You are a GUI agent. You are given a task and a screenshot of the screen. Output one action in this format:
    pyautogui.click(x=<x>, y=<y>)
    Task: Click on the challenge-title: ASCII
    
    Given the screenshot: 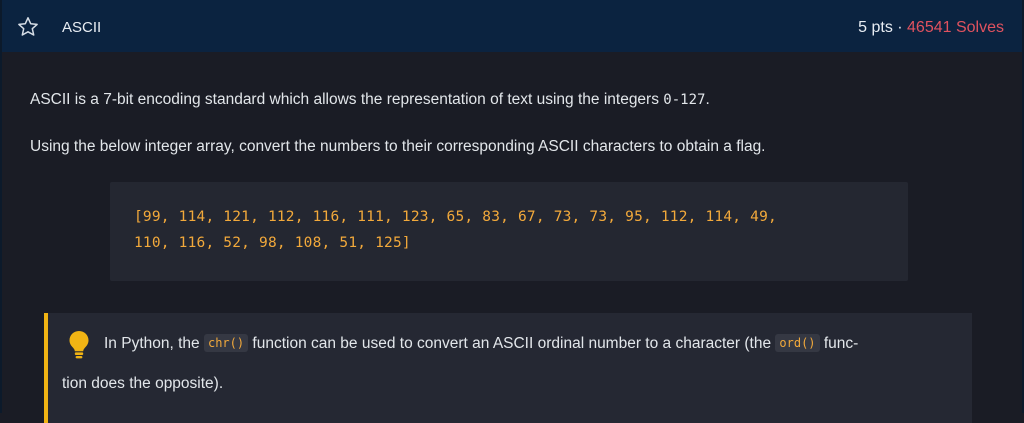 What is the action you would take?
    pyautogui.click(x=82, y=27)
    